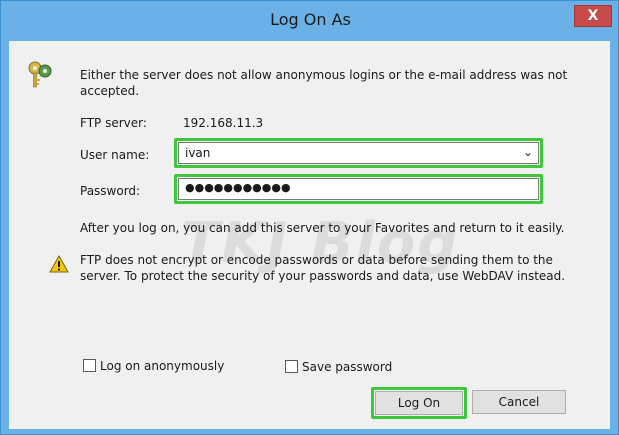 The height and width of the screenshot is (435, 619). I want to click on close-icon: X, so click(593, 16).